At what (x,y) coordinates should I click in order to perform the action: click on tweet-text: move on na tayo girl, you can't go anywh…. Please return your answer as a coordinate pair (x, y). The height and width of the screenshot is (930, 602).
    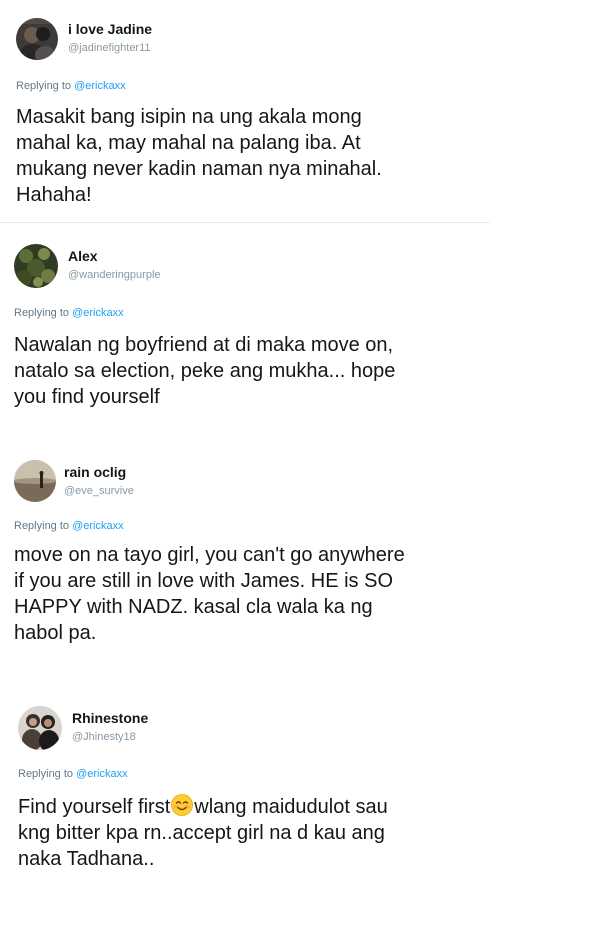
    Looking at the image, I should click on (209, 594).